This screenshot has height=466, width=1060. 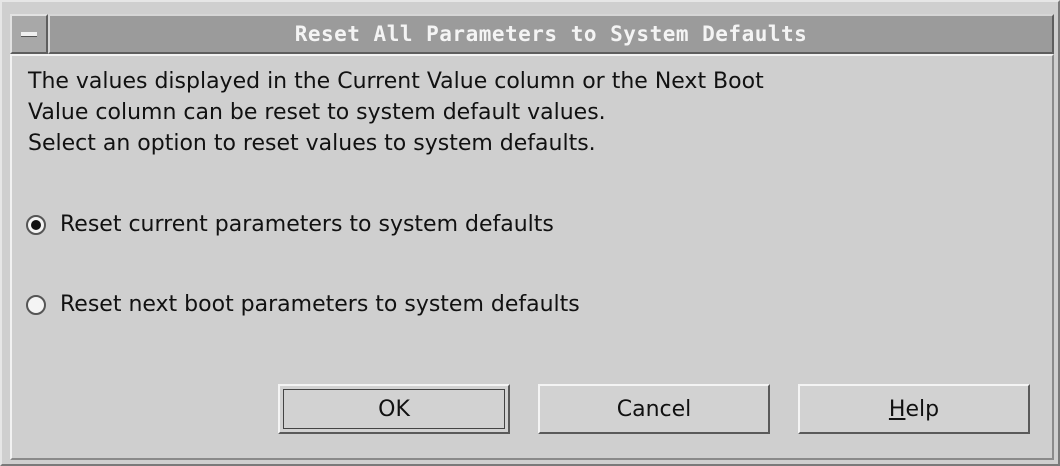 What do you see at coordinates (897, 409) in the screenshot?
I see `help-mnemonic: H` at bounding box center [897, 409].